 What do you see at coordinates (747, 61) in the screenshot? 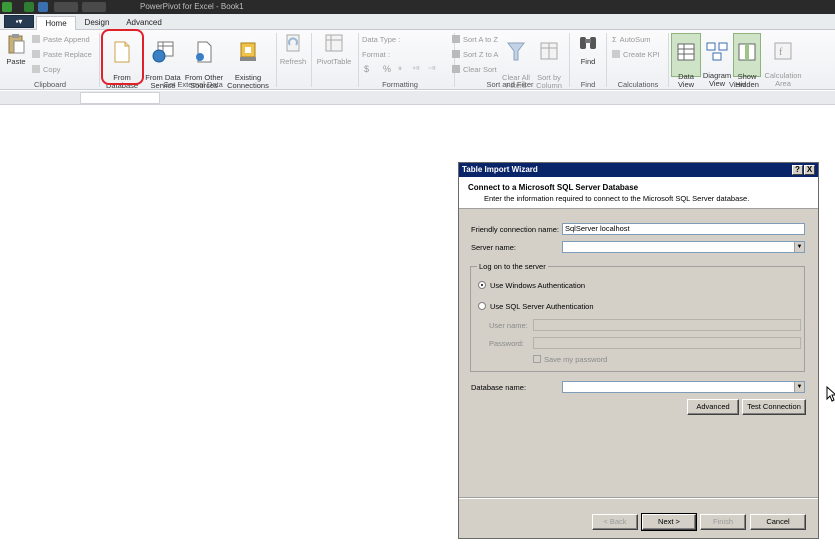
I see `show-hidden-button: Show Hidden` at bounding box center [747, 61].